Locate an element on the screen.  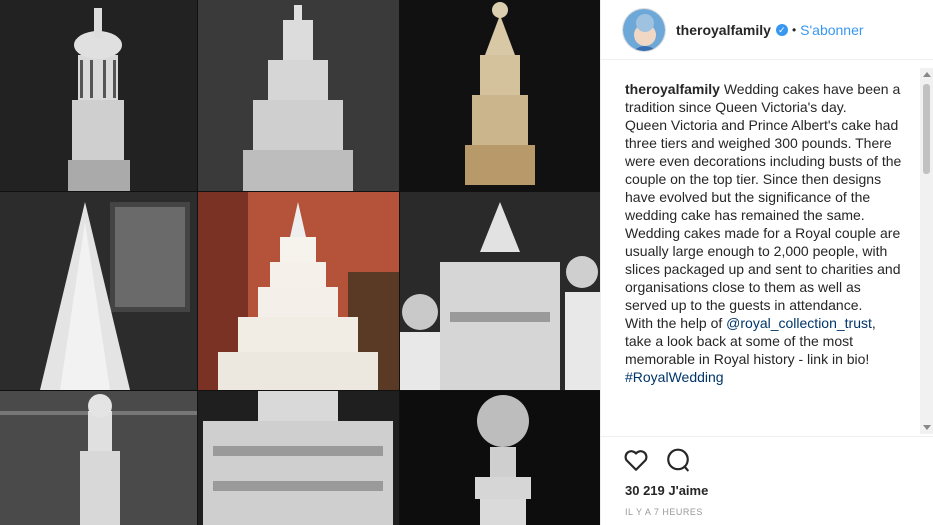
hashtag-link: #RoyalWedding is located at coordinates (674, 377).